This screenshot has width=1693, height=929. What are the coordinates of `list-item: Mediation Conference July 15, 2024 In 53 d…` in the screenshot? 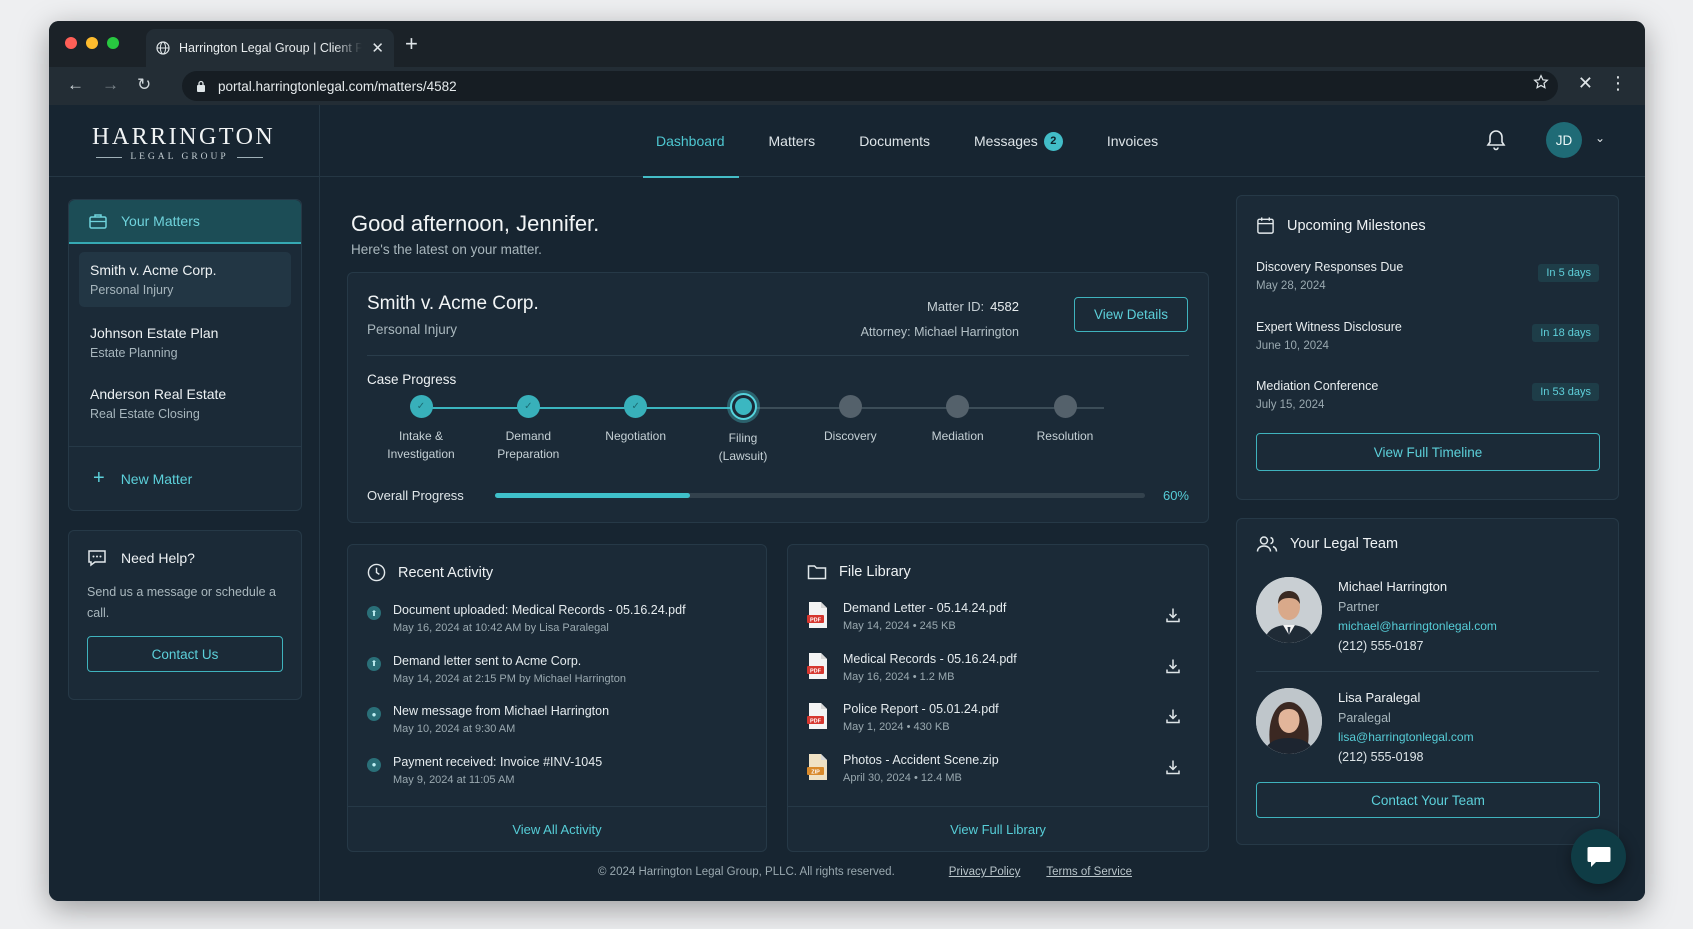 It's located at (1427, 409).